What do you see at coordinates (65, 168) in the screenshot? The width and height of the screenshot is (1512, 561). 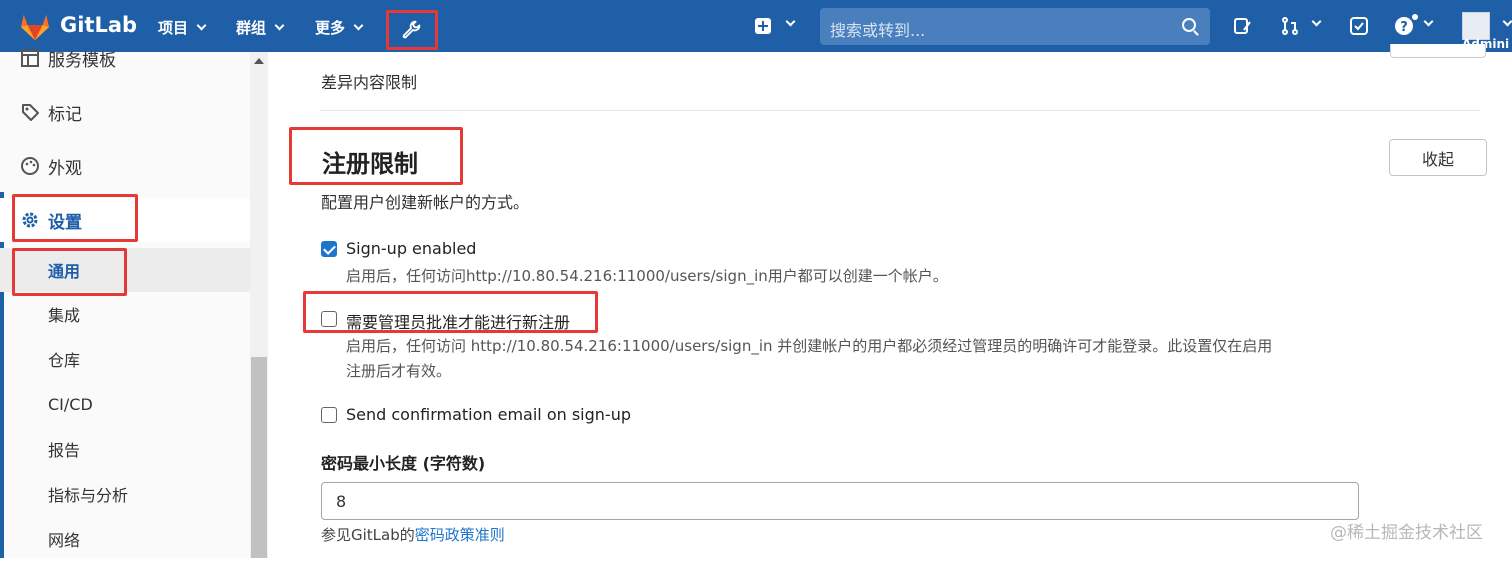 I see `sidebar-item-label: 外观` at bounding box center [65, 168].